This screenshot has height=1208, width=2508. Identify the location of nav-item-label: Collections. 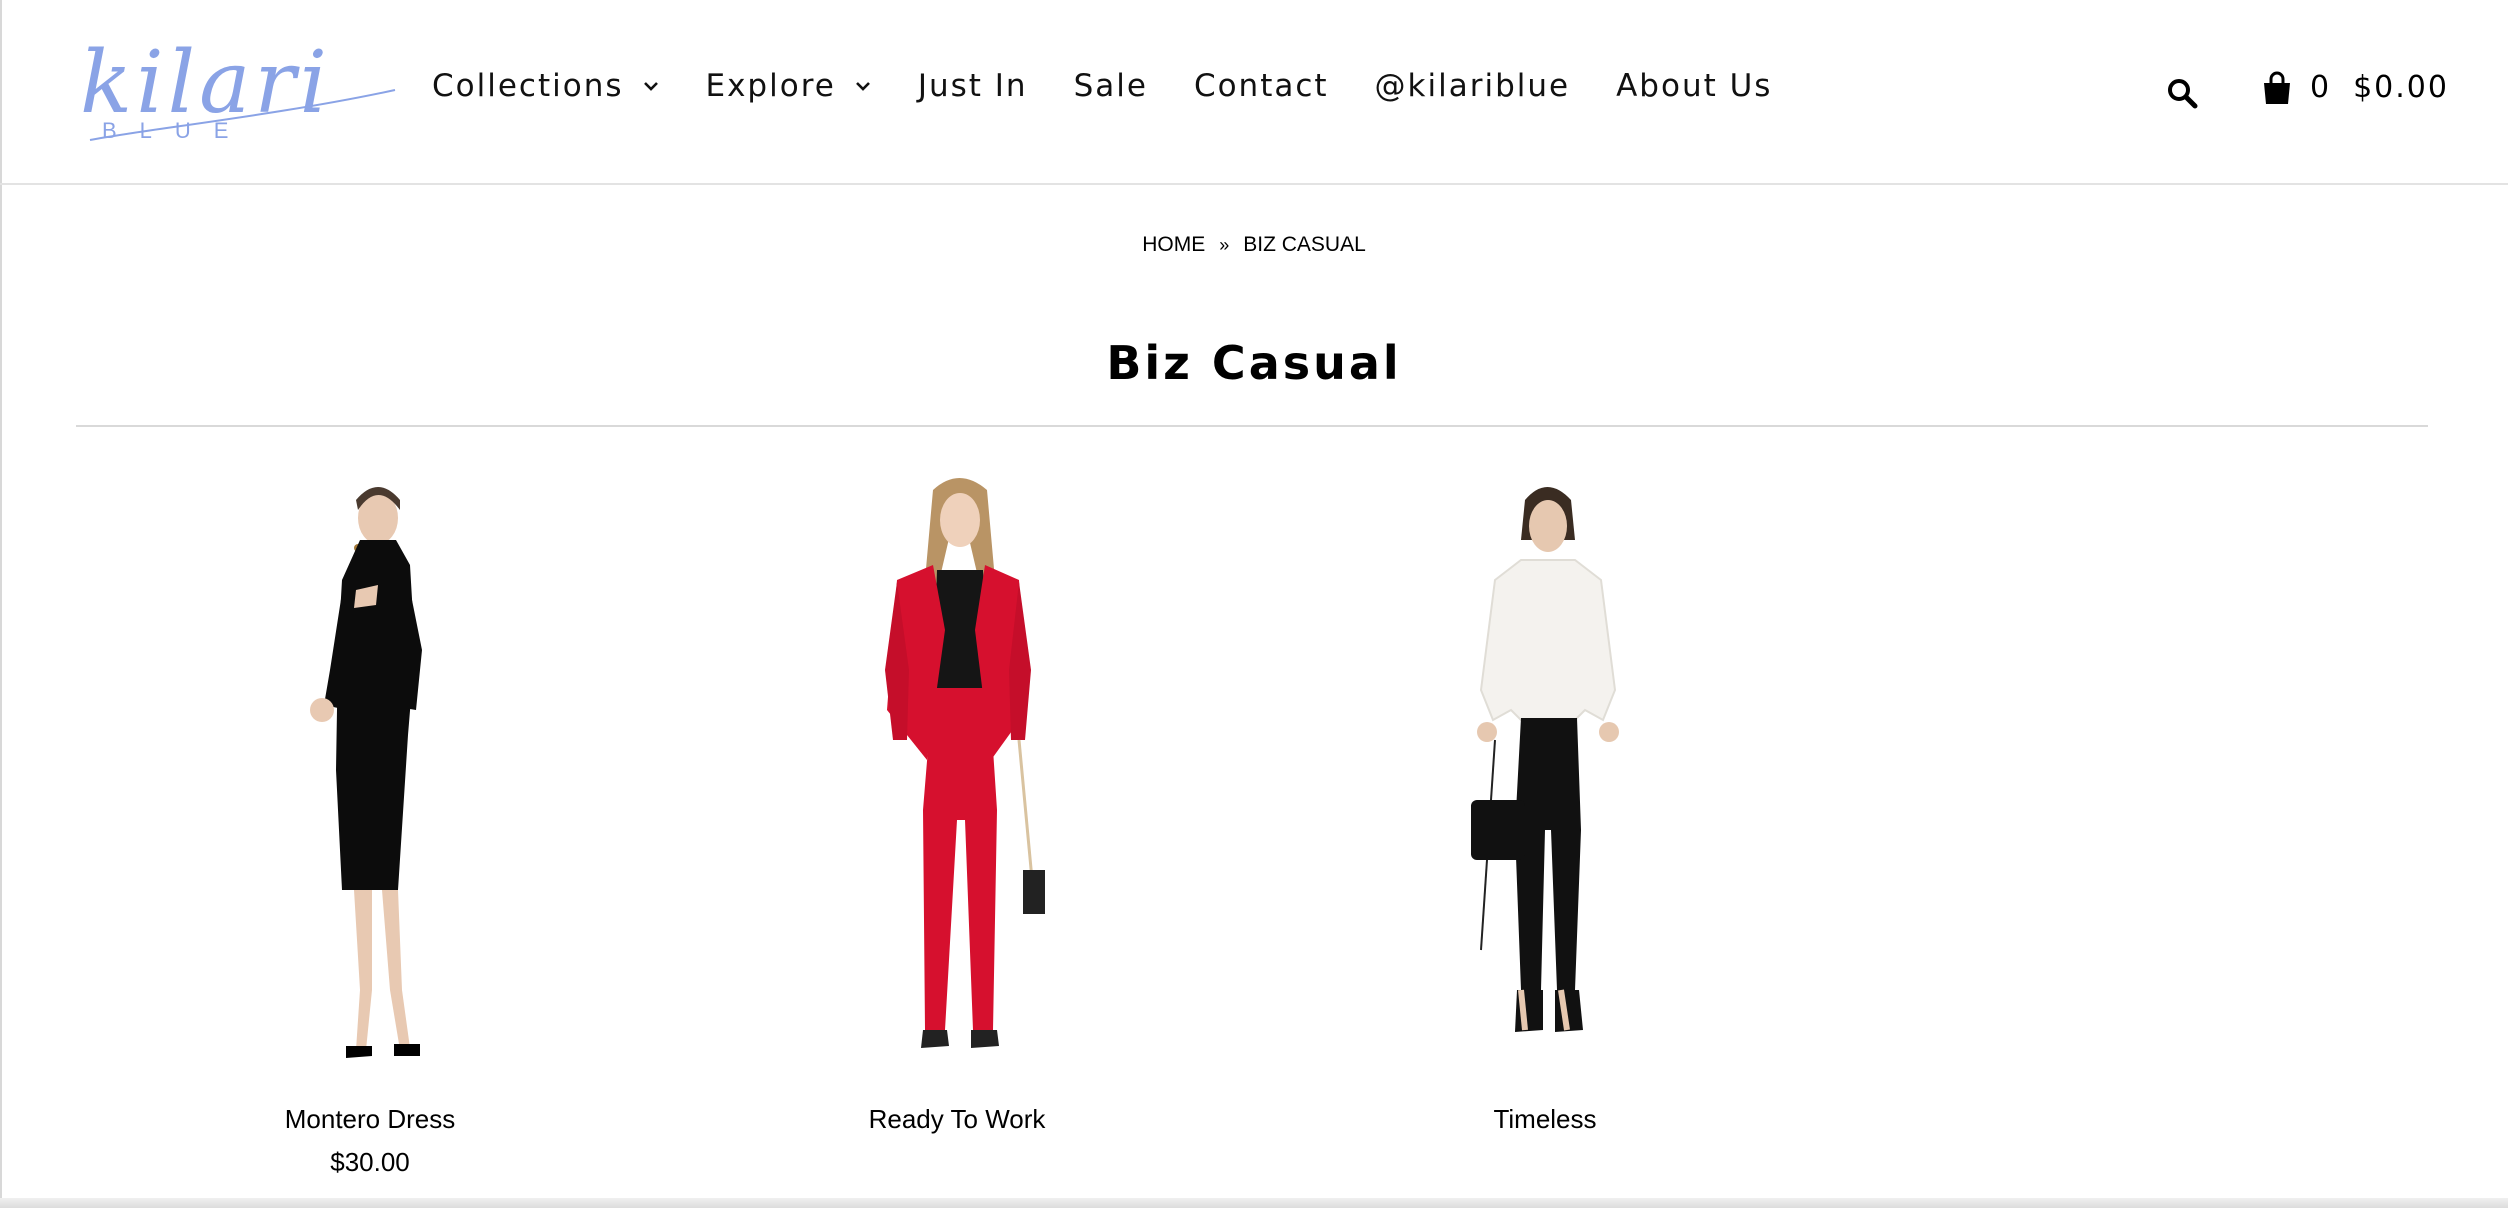
(528, 86).